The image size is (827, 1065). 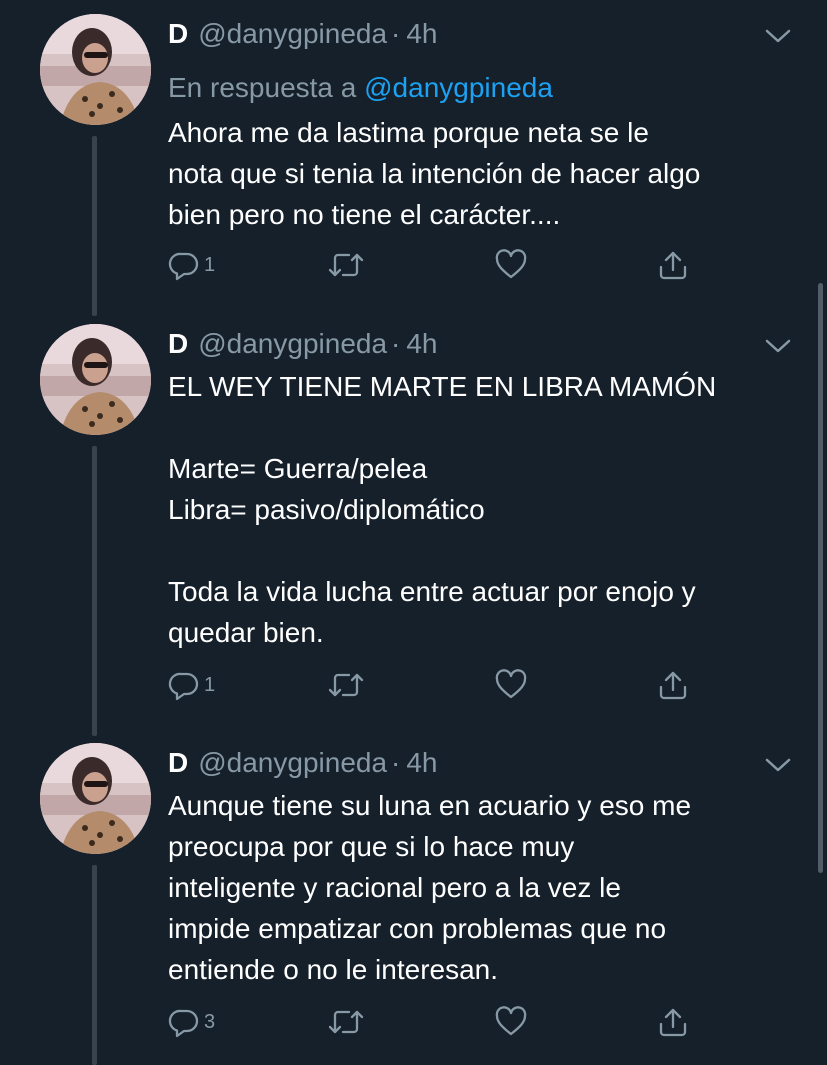 I want to click on reply-context: En respuesta a @danygpineda, so click(x=360, y=88).